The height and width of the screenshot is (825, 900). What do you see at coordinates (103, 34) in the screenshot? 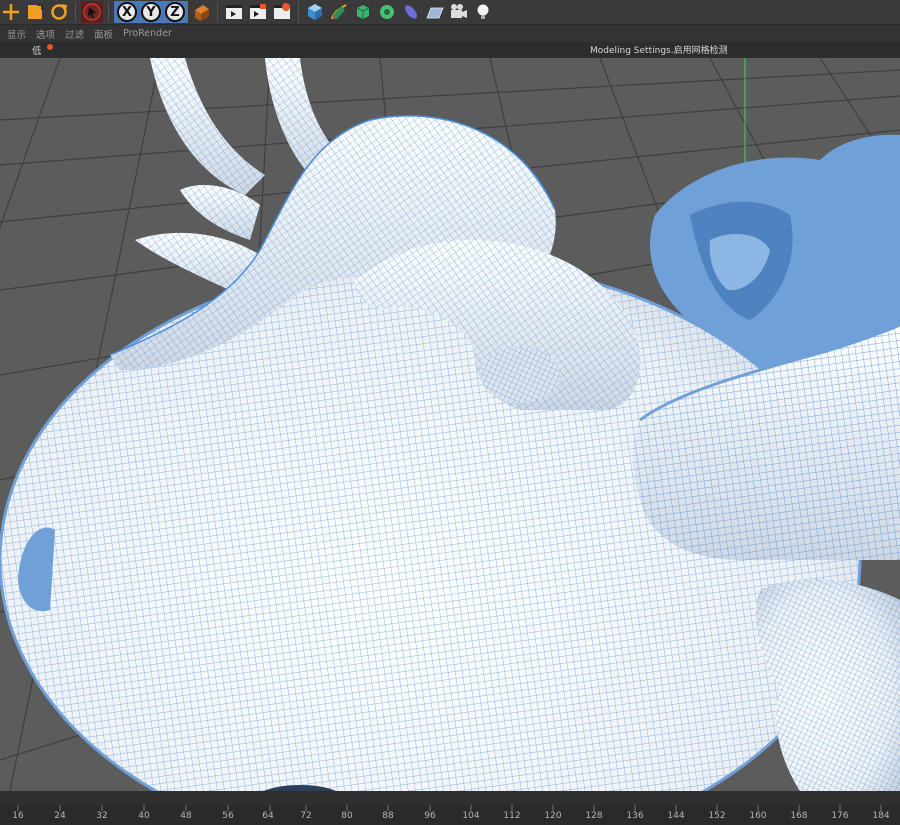
I see `menu-panel: 面板` at bounding box center [103, 34].